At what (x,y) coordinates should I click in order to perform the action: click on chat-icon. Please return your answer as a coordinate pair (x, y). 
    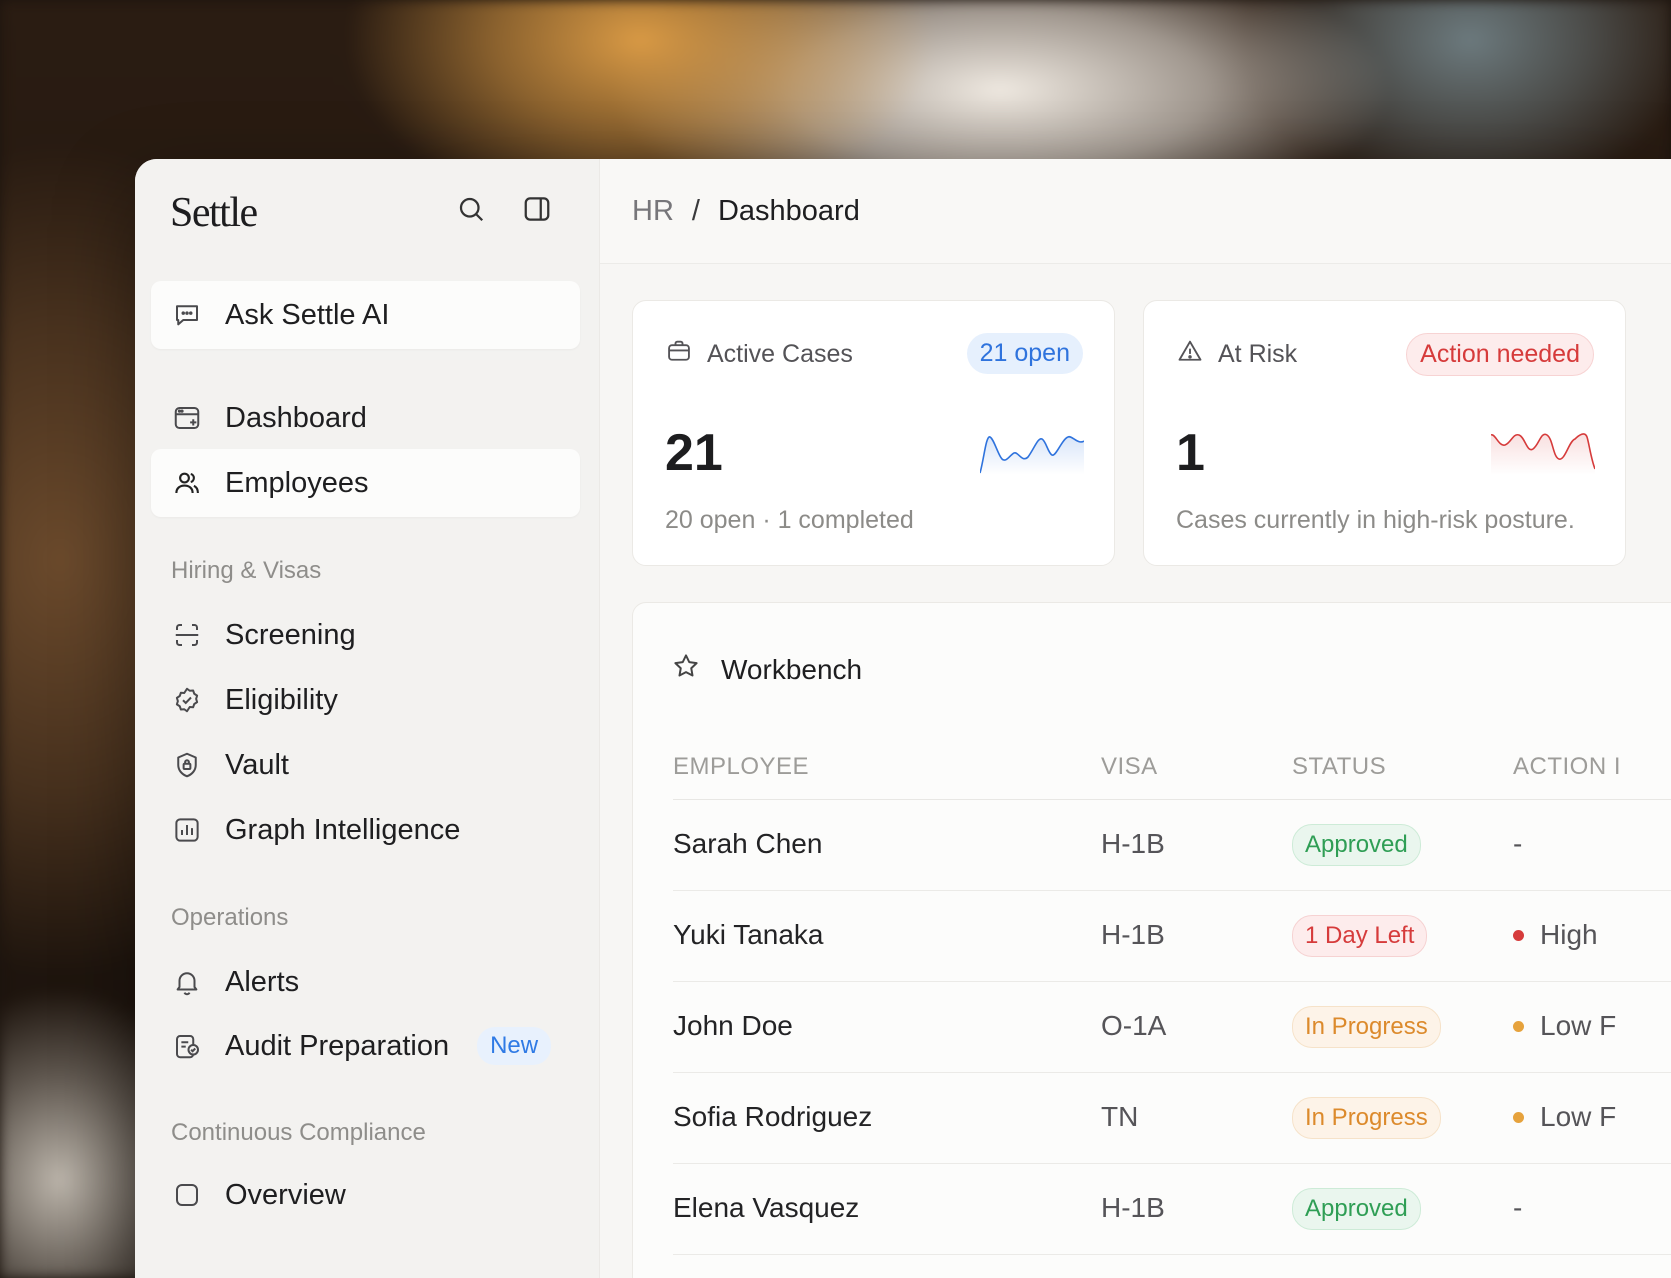
    Looking at the image, I should click on (187, 315).